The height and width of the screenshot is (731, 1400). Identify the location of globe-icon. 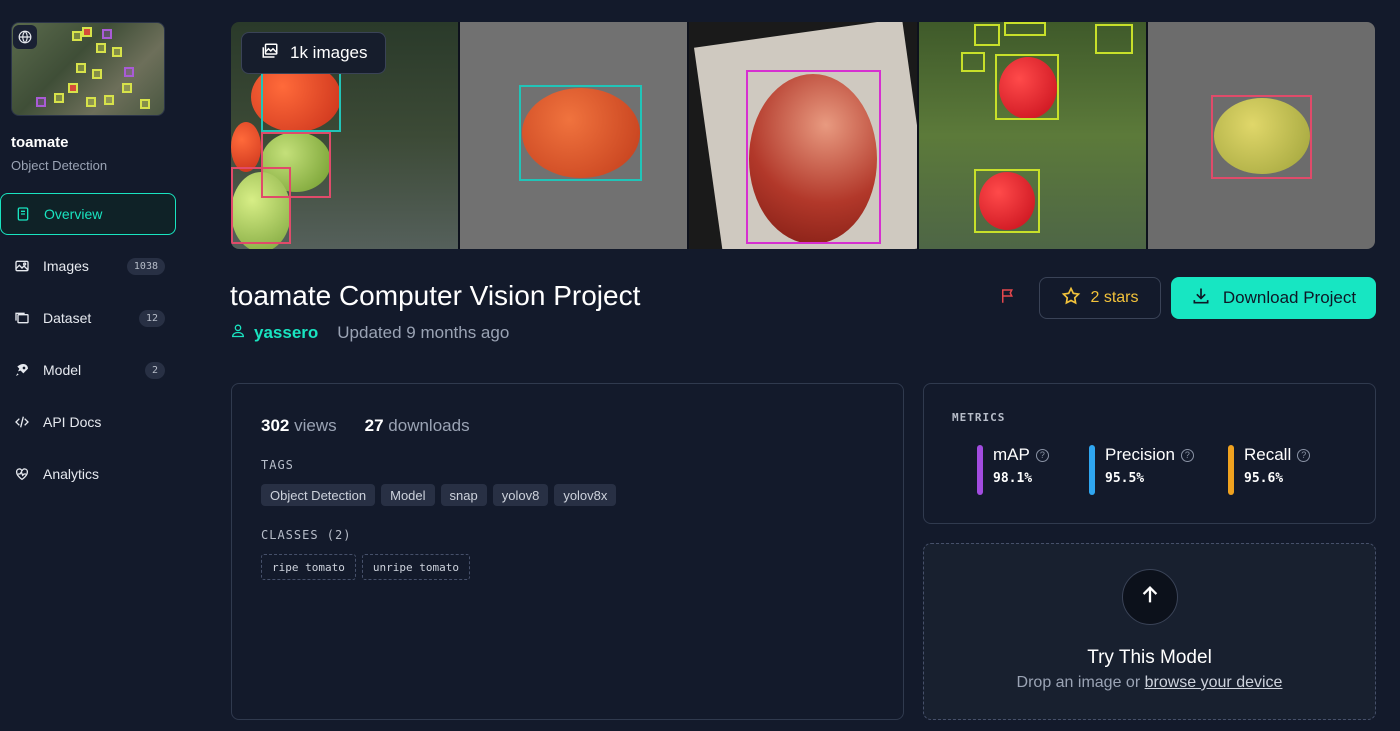
(25, 37).